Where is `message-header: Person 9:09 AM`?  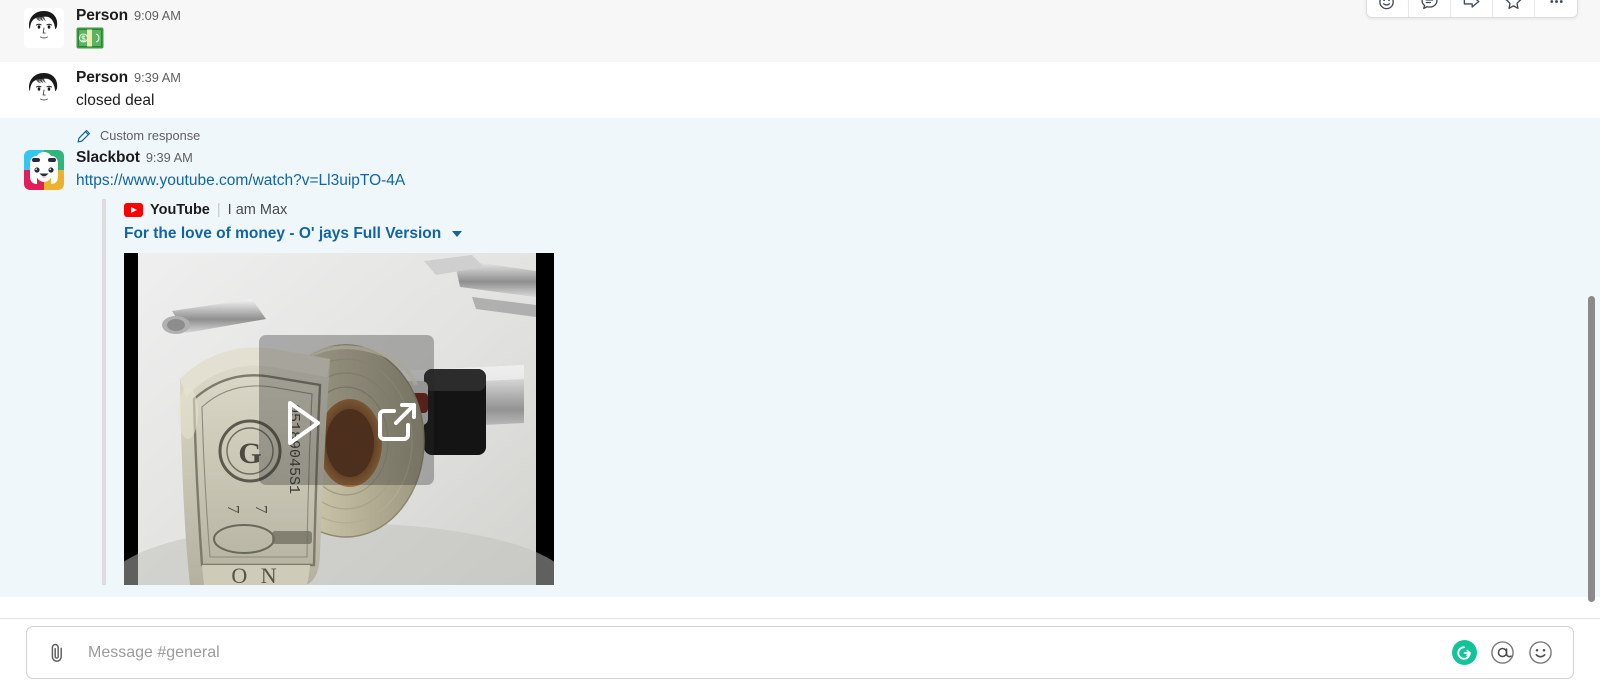
message-header: Person 9:09 AM is located at coordinates (828, 16).